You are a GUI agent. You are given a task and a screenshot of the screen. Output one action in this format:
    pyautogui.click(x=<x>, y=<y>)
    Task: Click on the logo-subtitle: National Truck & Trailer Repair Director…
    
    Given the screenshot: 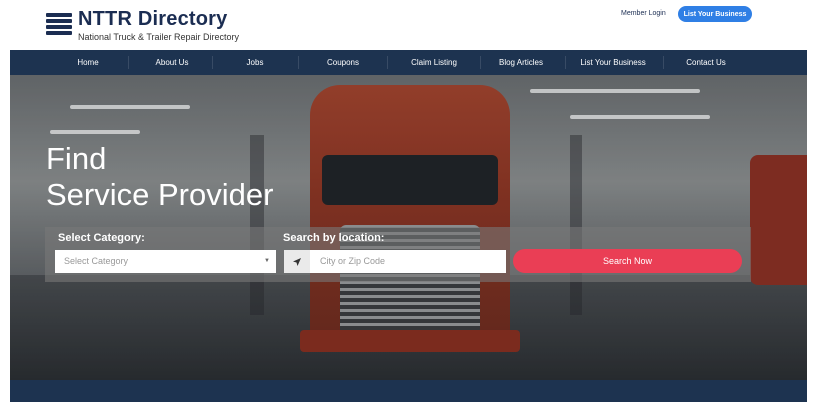 What is the action you would take?
    pyautogui.click(x=159, y=37)
    